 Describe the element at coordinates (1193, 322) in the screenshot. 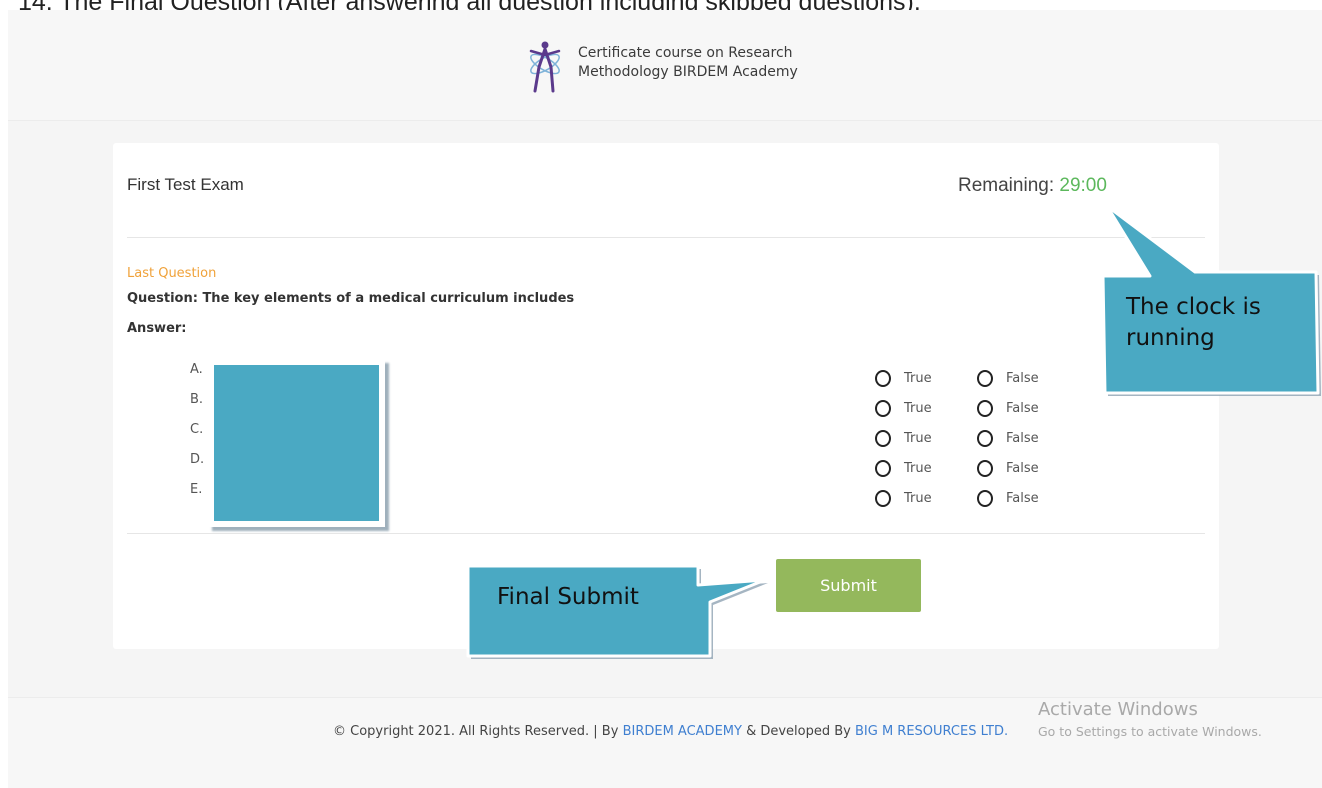

I see `clock-callout-text: The clock is running` at that location.